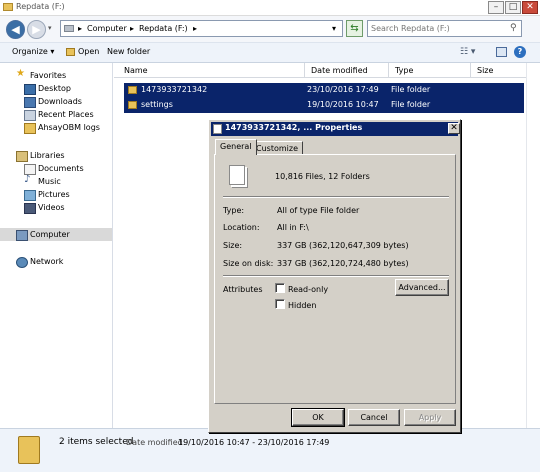  Describe the element at coordinates (293, 227) in the screenshot. I see `location-value: All in F:\` at that location.